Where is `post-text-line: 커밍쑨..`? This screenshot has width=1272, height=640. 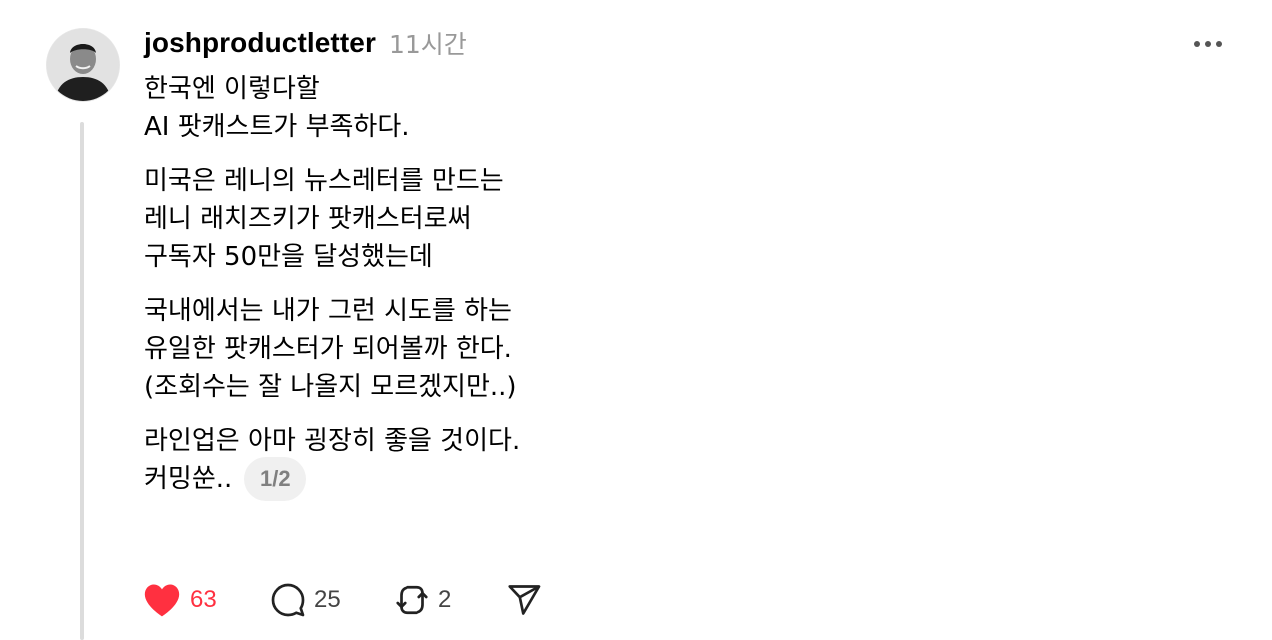 post-text-line: 커밍쑨.. is located at coordinates (188, 479).